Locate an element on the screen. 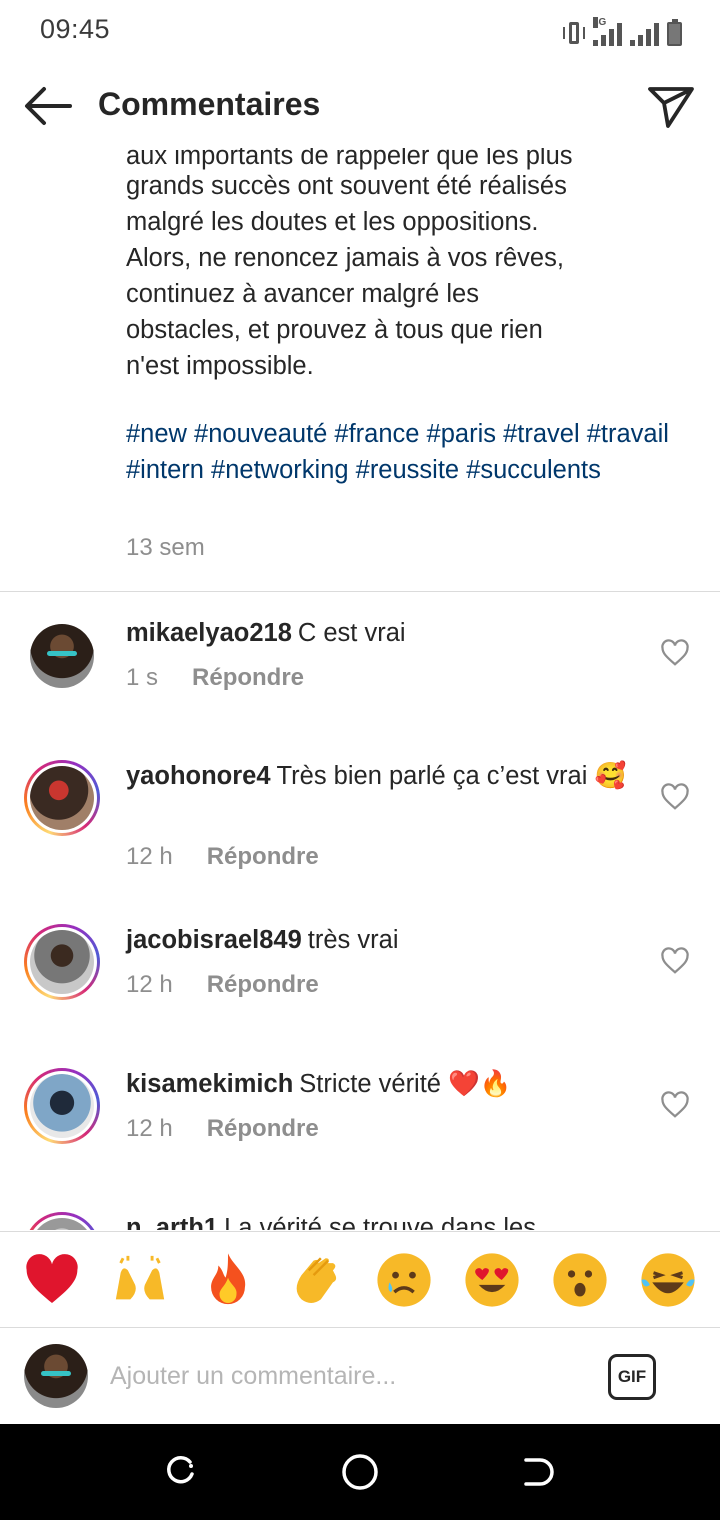  comment-text: mikaelyao218 C est vrai is located at coordinates (386, 633).